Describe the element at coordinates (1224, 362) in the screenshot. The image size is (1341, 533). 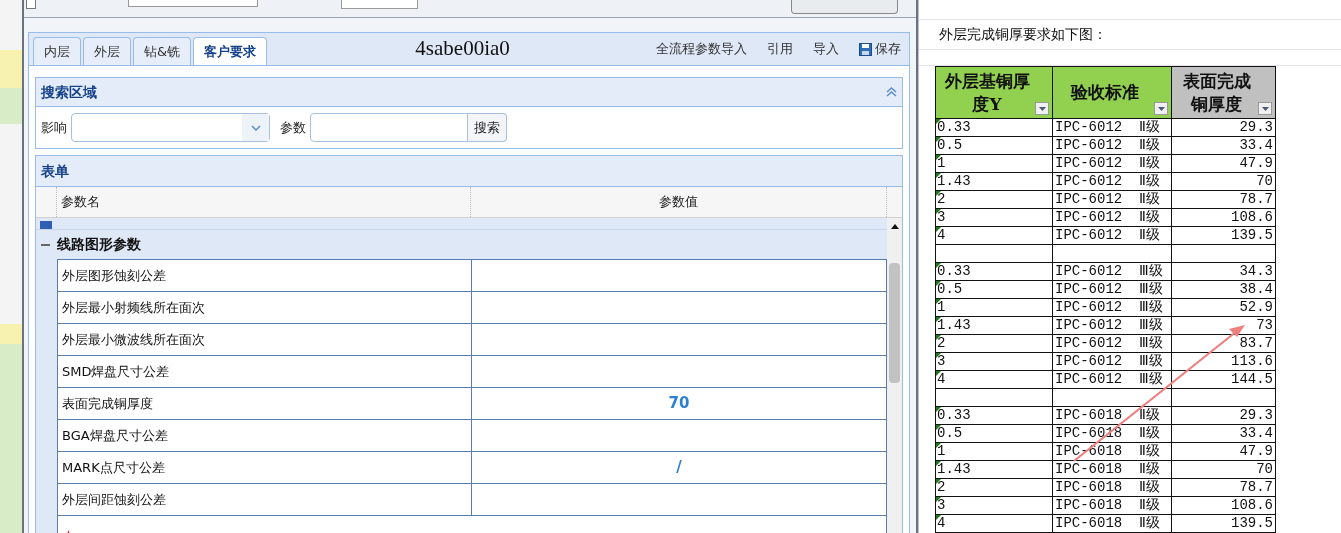
I see `table-cell: 113.6` at that location.